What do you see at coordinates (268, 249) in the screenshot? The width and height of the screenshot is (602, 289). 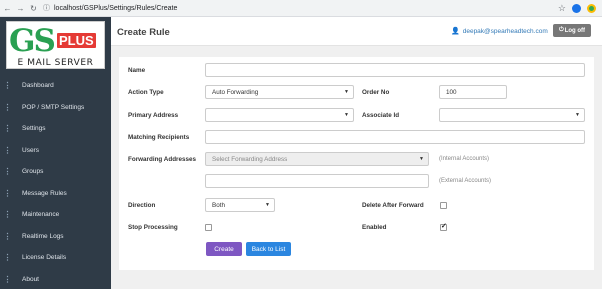 I see `back-to-list-button: Back to List` at bounding box center [268, 249].